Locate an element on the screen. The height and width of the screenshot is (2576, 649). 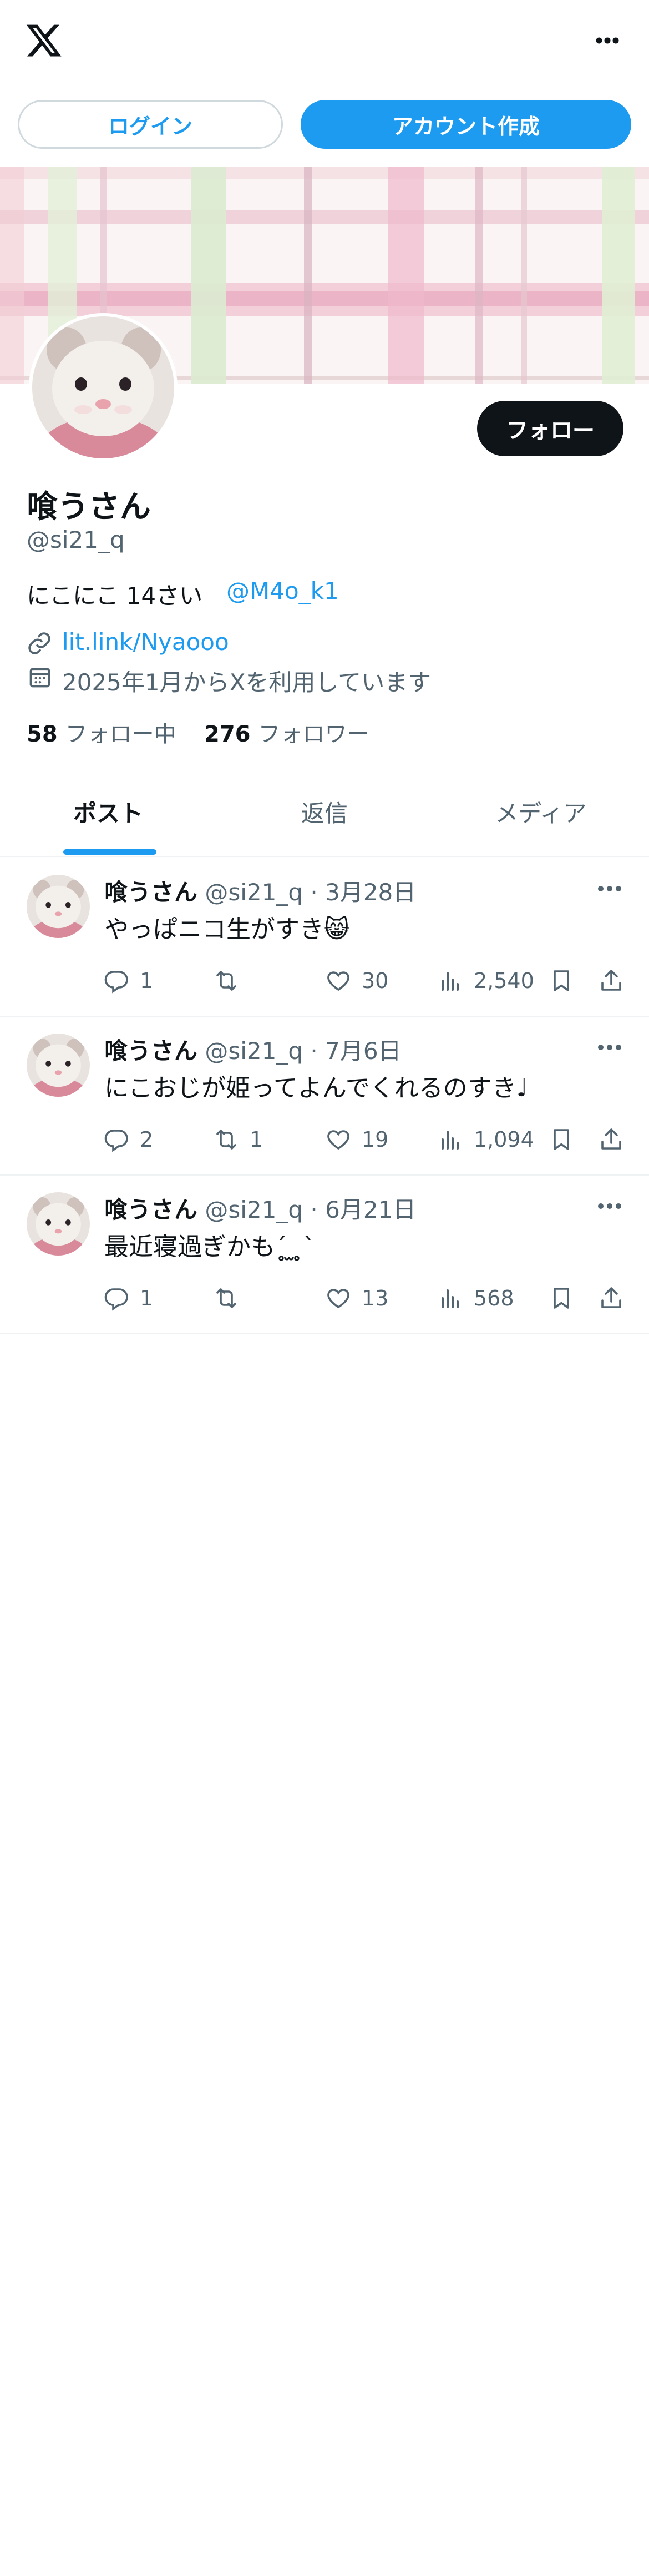
repost-count: 1 is located at coordinates (257, 1139).